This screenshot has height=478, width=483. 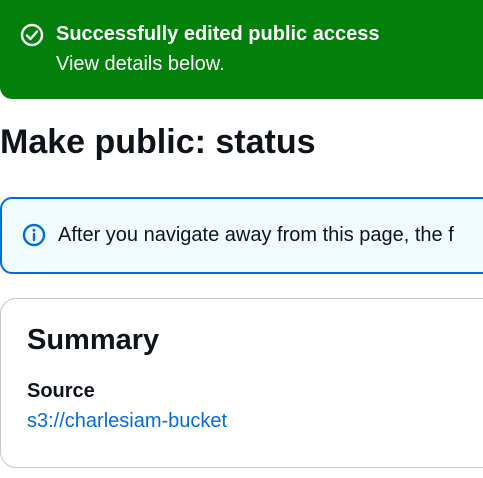 I want to click on summary-title: Summary, so click(x=93, y=340).